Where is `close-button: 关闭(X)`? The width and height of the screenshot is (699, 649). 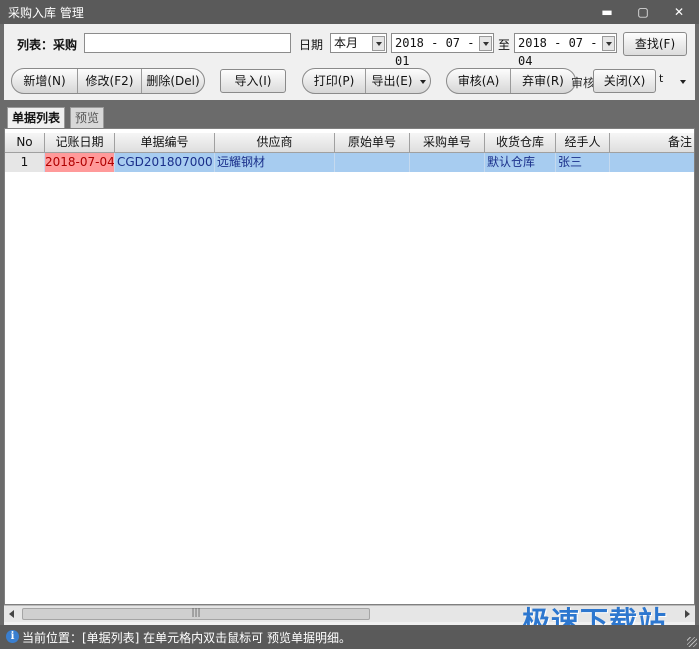
close-button: 关闭(X) is located at coordinates (624, 81).